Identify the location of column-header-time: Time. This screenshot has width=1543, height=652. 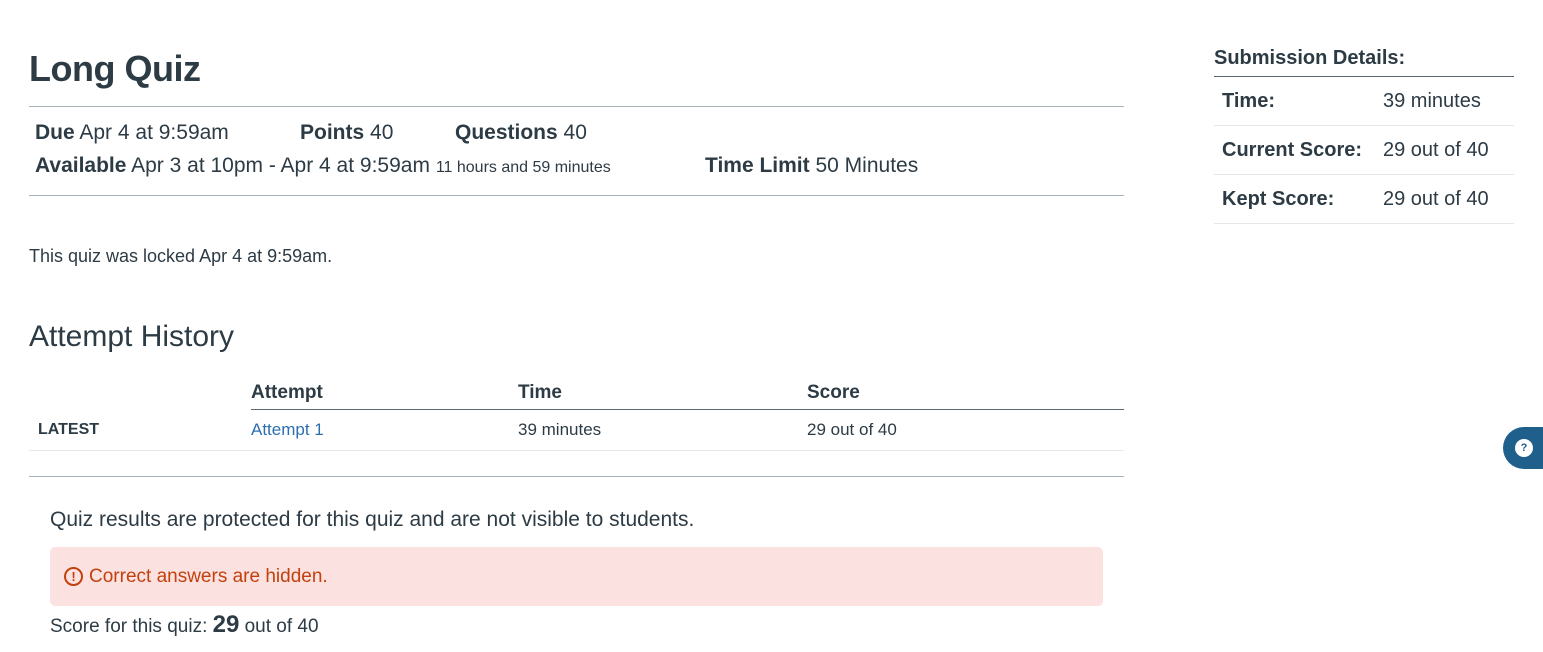
(662, 393).